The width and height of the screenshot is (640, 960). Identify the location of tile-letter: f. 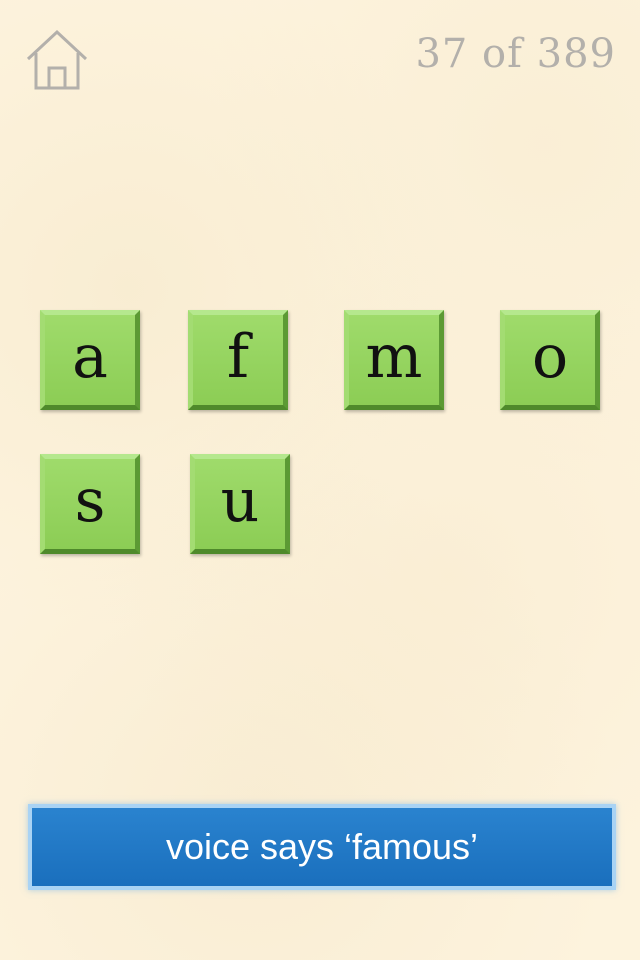
(238, 357).